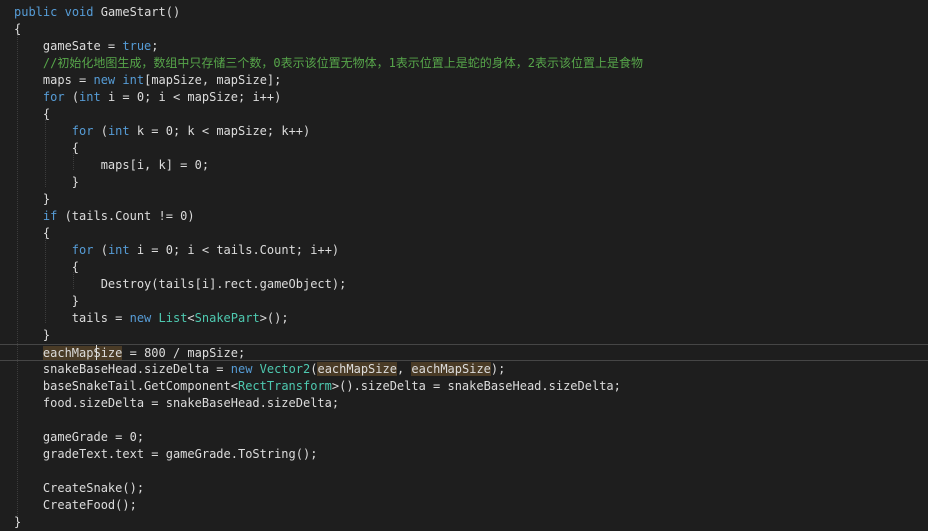  I want to click on code-token: List, so click(173, 318).